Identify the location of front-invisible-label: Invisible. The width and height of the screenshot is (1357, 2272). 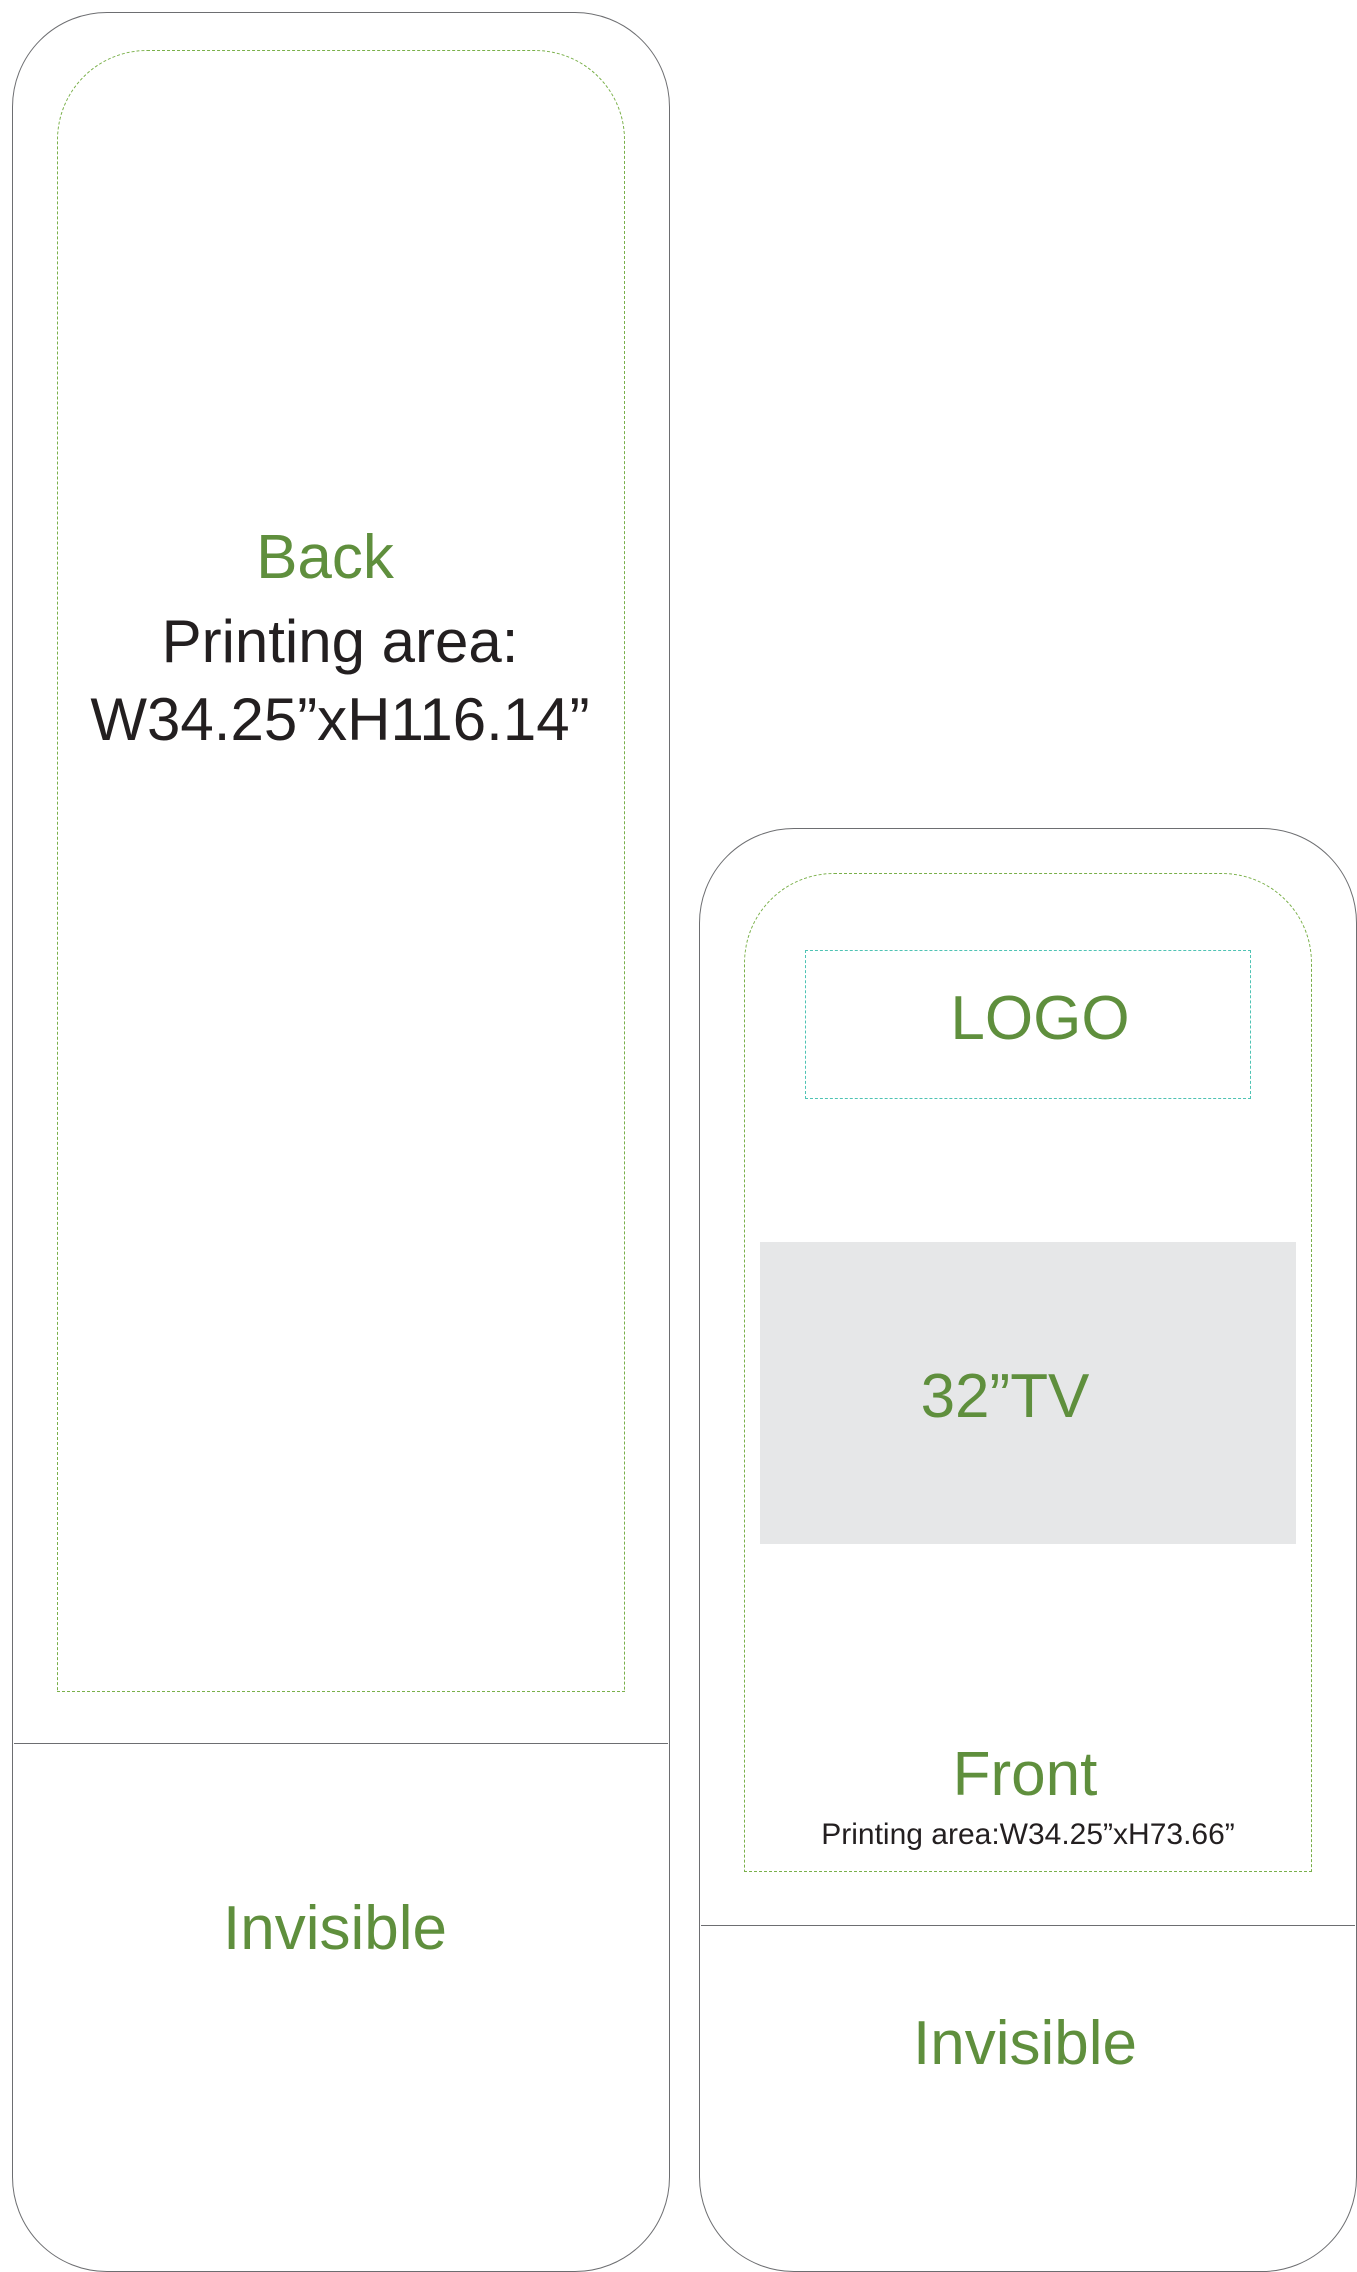
(1025, 2043).